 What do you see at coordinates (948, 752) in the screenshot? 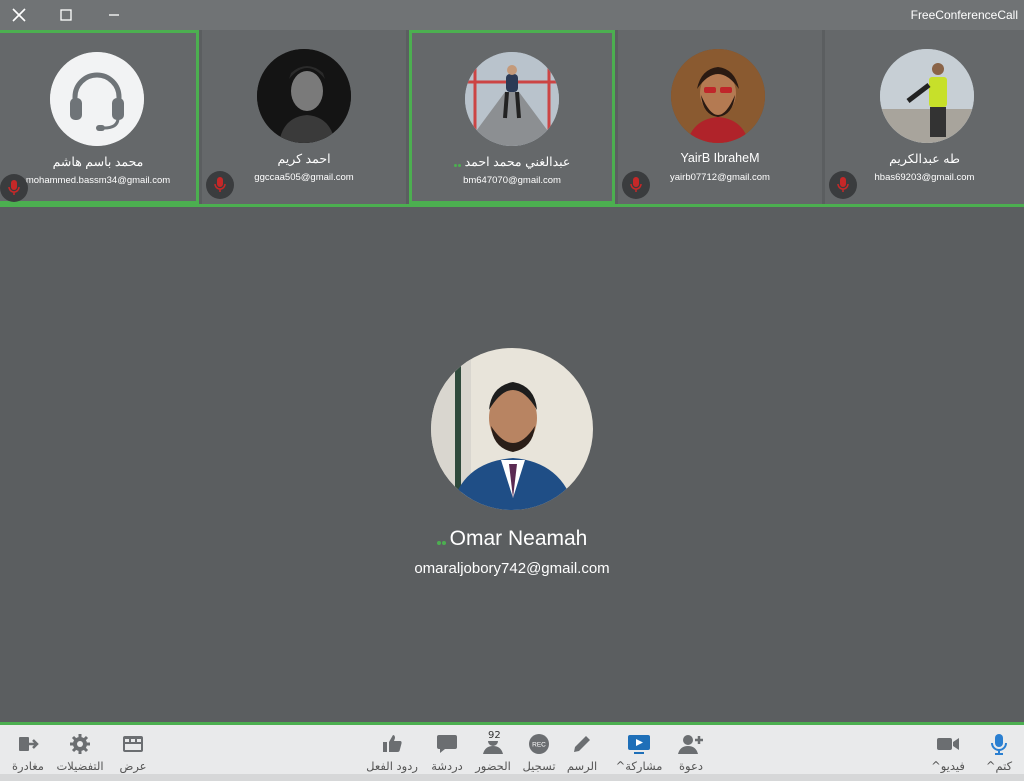
I see `video-button: ^فيديو` at bounding box center [948, 752].